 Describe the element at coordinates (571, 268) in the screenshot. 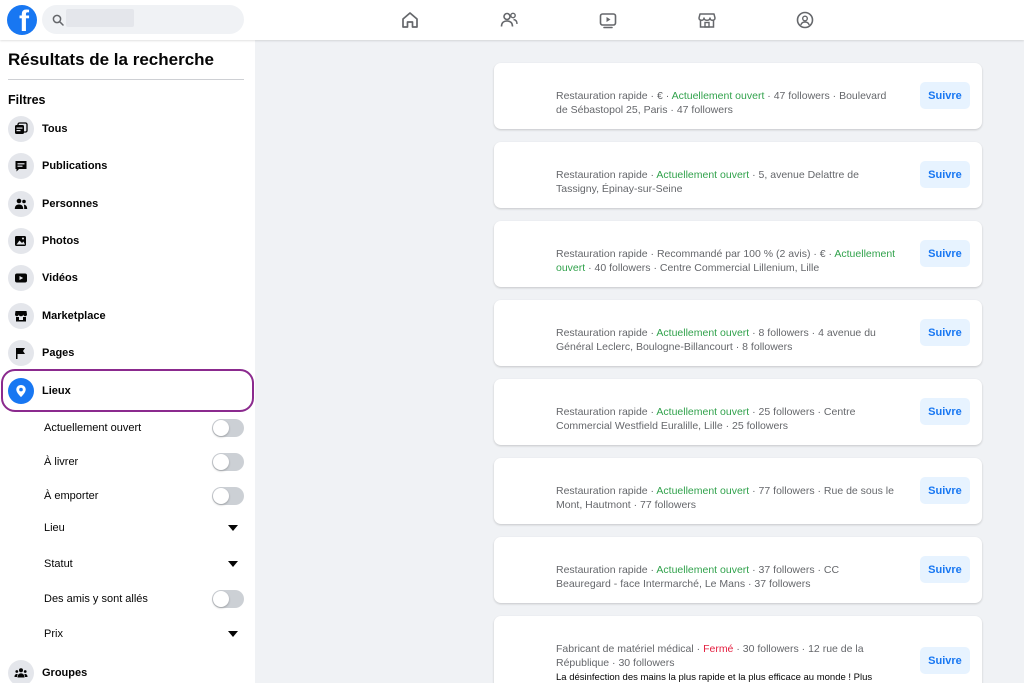

I see `open-status: ouvert` at that location.